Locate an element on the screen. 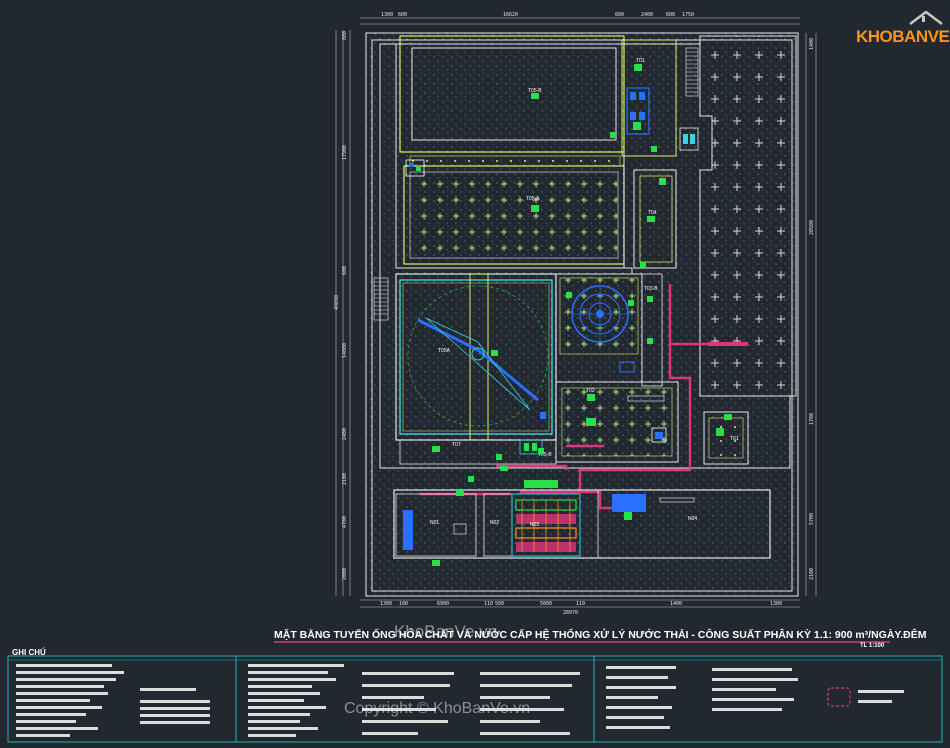  dim-bottom-6: 5000 is located at coordinates (546, 604).